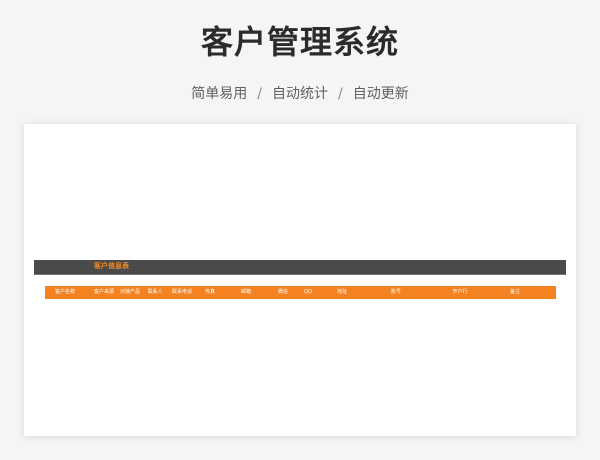  I want to click on subtitle-item-auto-update: 自动更新, so click(380, 94).